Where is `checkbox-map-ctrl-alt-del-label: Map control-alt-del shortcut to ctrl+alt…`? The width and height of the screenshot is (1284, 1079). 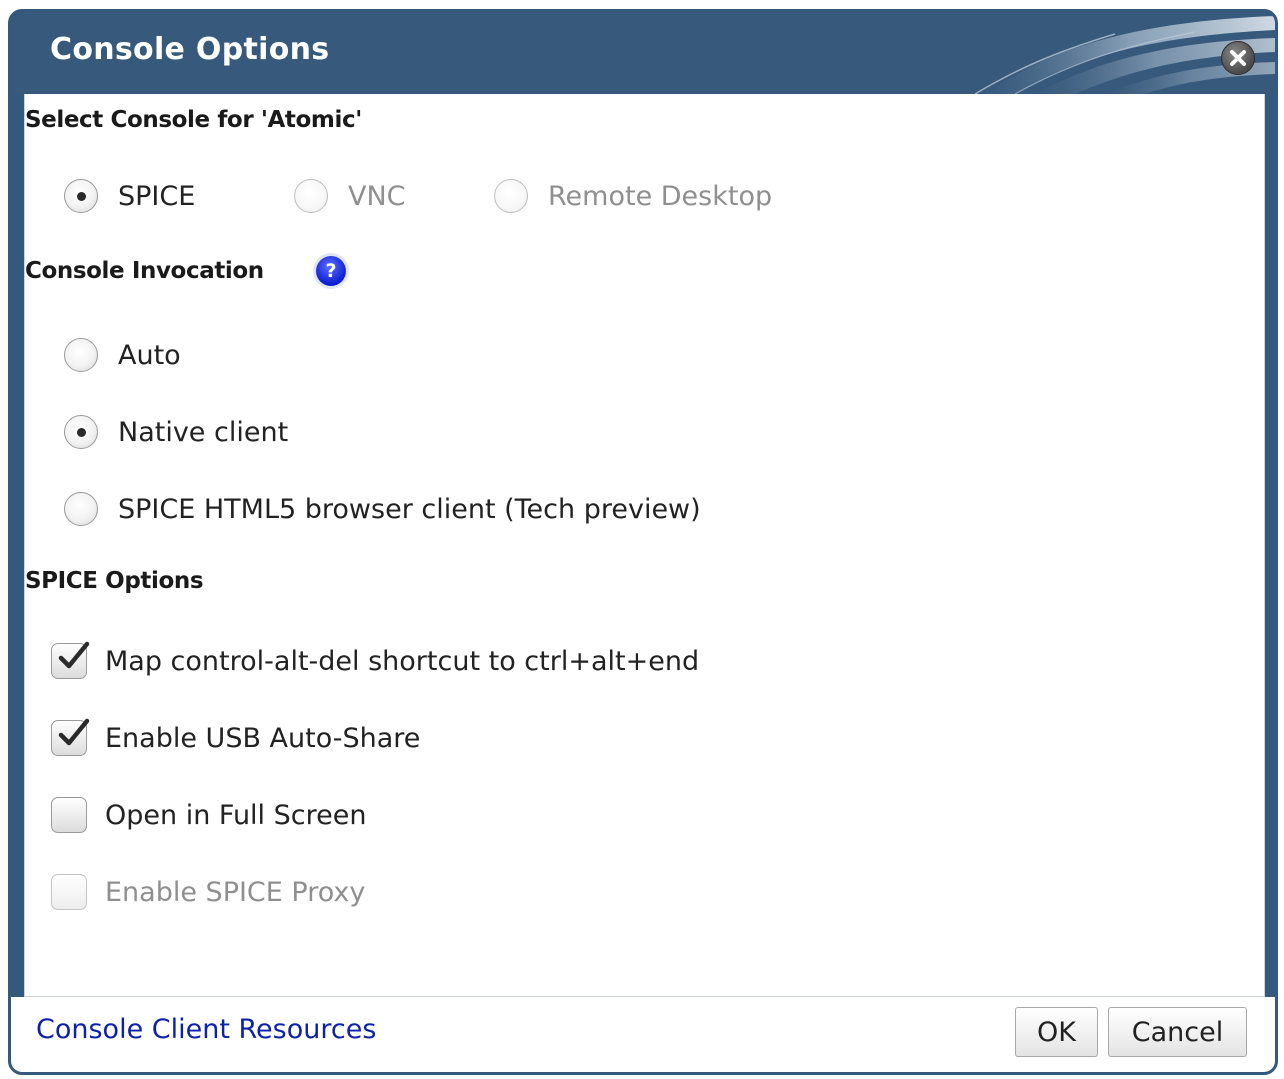
checkbox-map-ctrl-alt-del-label: Map control-alt-del shortcut to ctrl+alt… is located at coordinates (402, 661).